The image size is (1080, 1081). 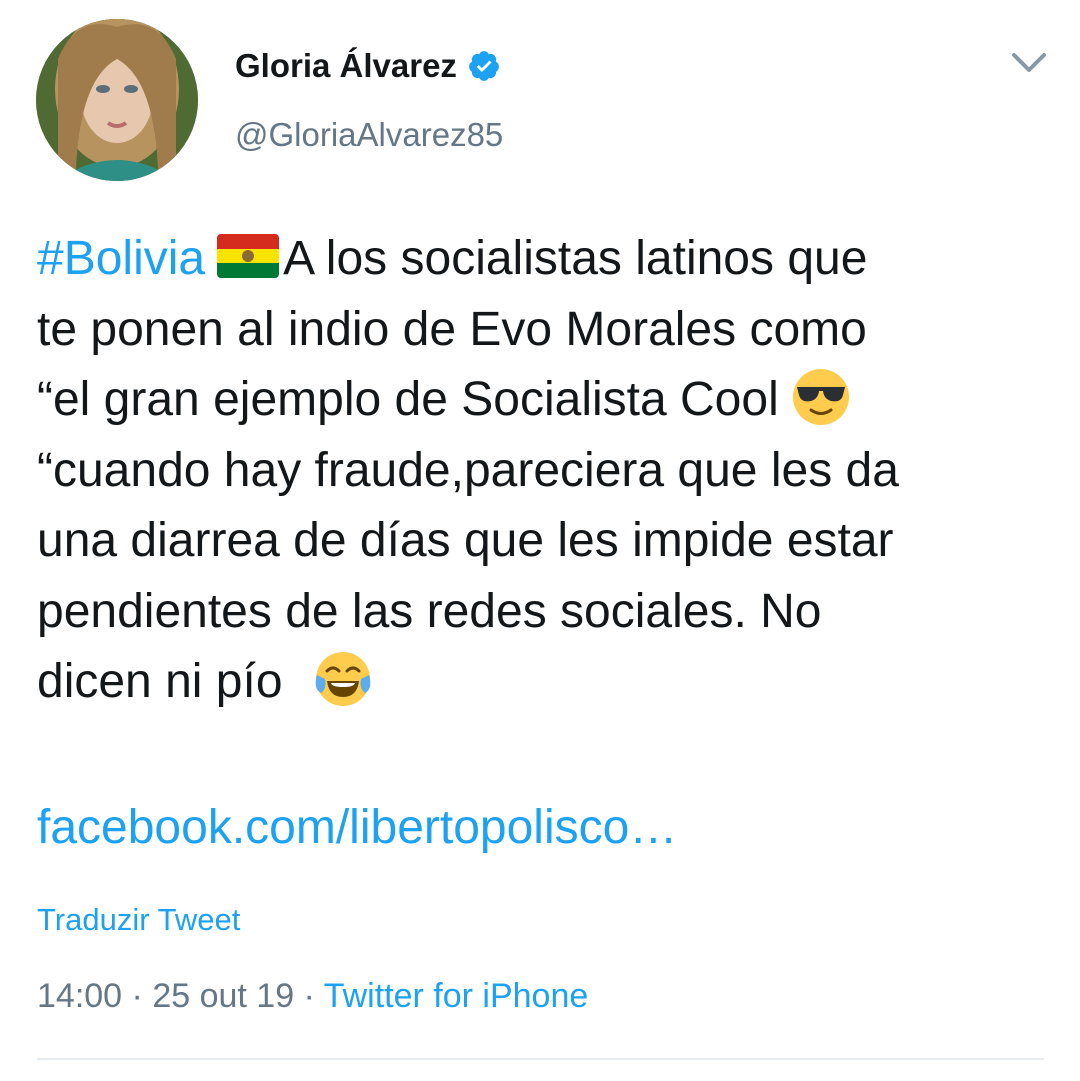 I want to click on tweet-line-3-text: “el gran ejemplo de Socialista Cool, so click(x=408, y=399).